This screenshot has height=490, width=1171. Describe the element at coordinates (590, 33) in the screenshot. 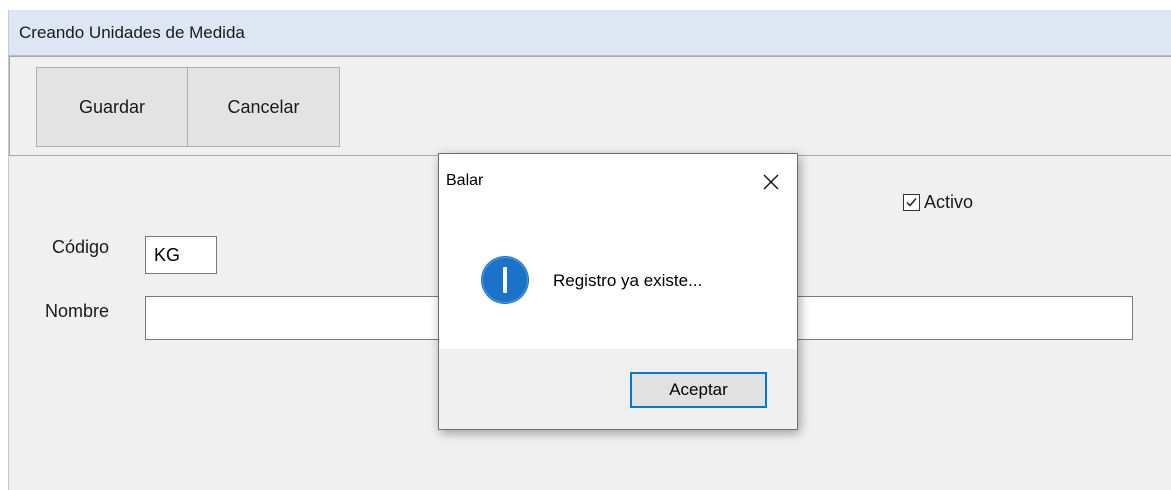

I see `window-title-bar: Creando Unidades de Medida` at that location.